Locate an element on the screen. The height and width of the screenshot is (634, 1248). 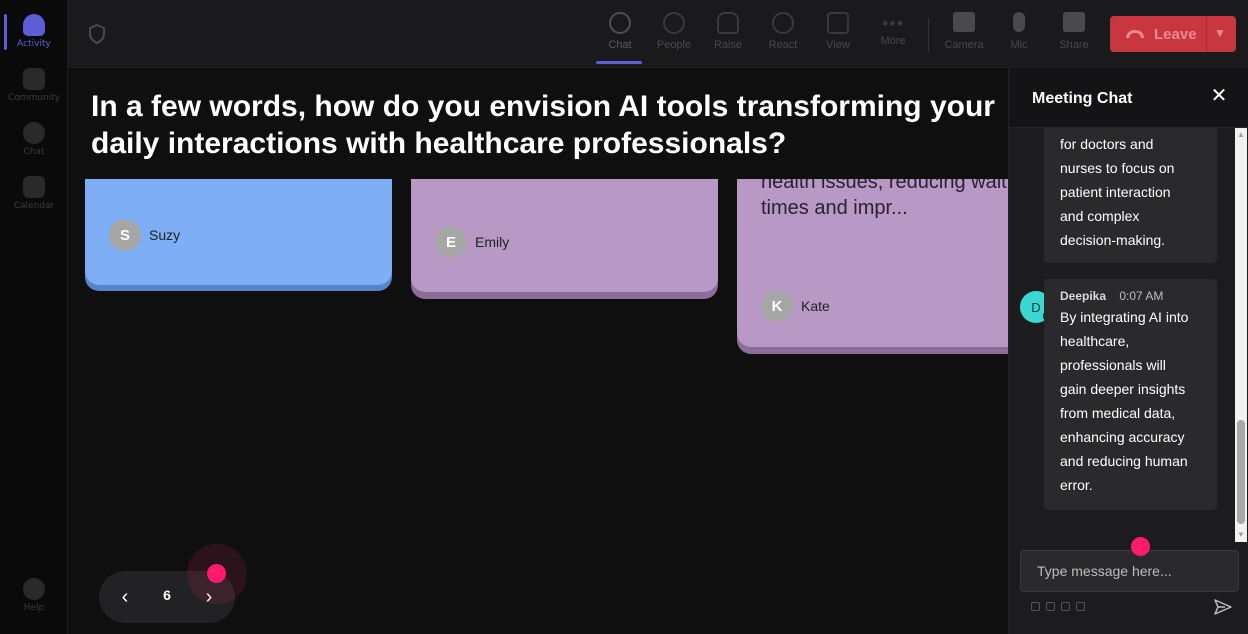
rail-item-label: Community is located at coordinates (34, 98).